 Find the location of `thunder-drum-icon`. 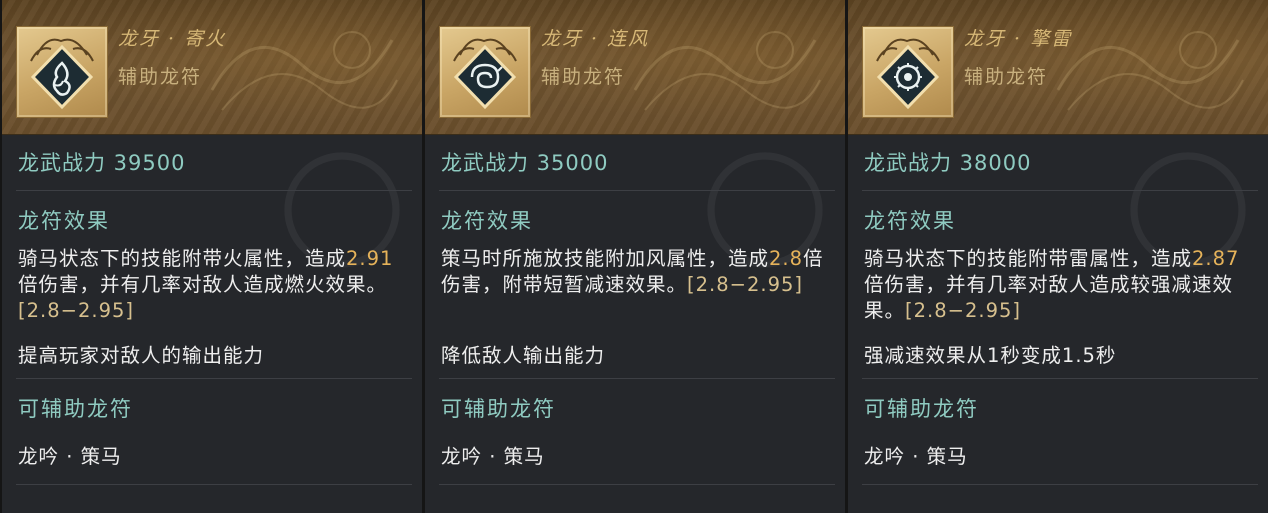

thunder-drum-icon is located at coordinates (908, 74).